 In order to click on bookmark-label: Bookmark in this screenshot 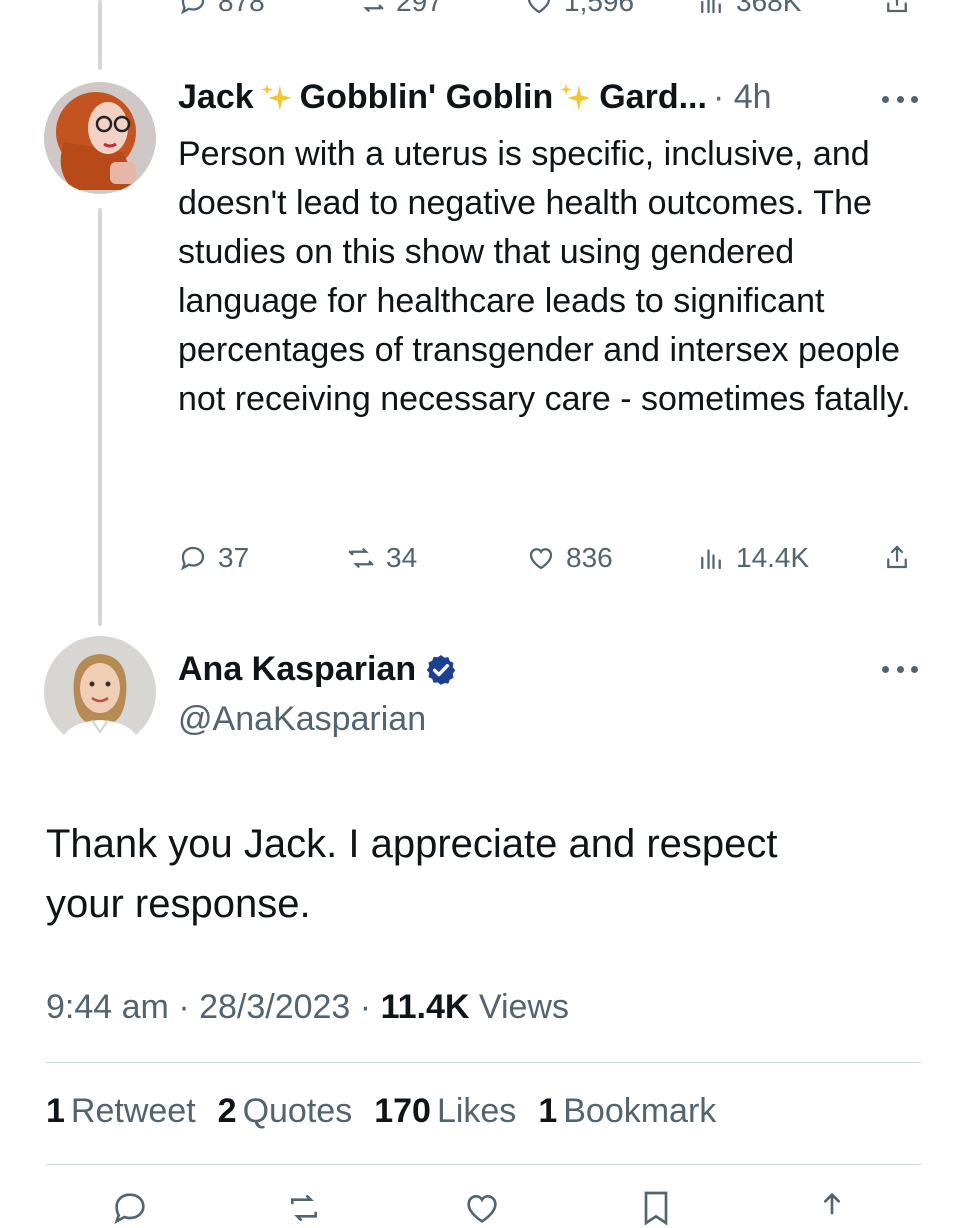, I will do `click(640, 1111)`.